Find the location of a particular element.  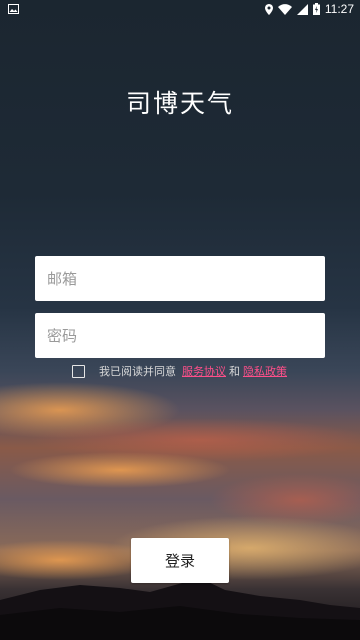

image-notification-icon is located at coordinates (13, 9).